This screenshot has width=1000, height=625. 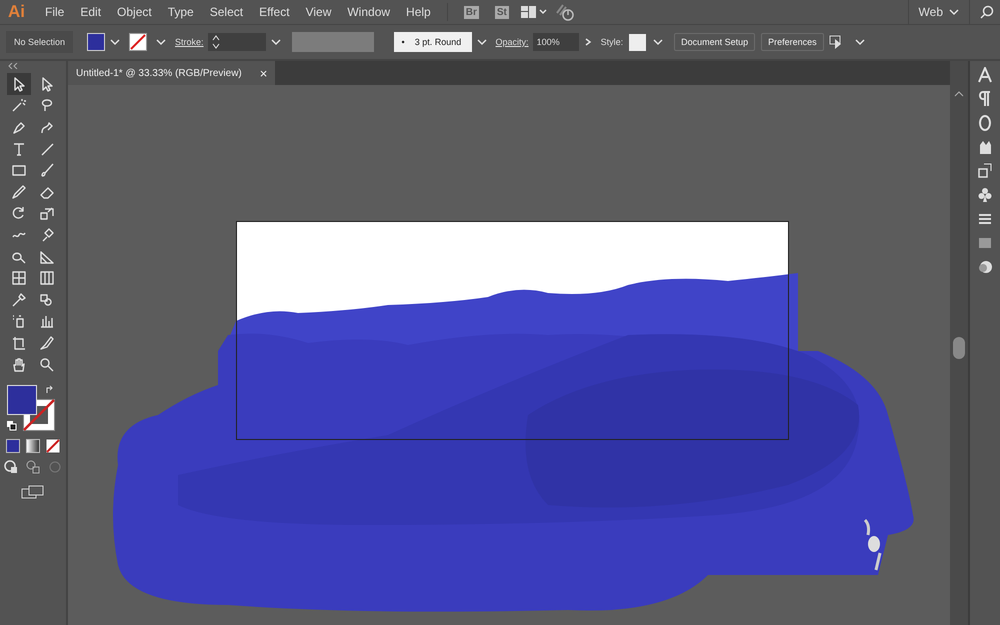 What do you see at coordinates (33, 467) in the screenshot?
I see `draw-behind-icon` at bounding box center [33, 467].